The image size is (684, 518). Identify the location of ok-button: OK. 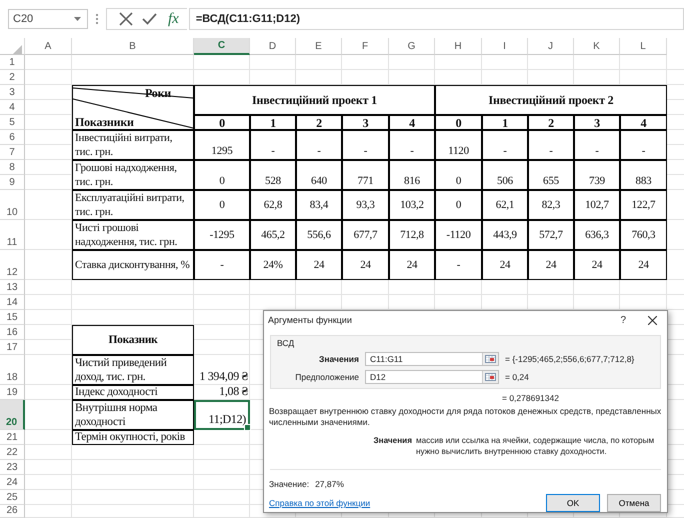
(573, 503).